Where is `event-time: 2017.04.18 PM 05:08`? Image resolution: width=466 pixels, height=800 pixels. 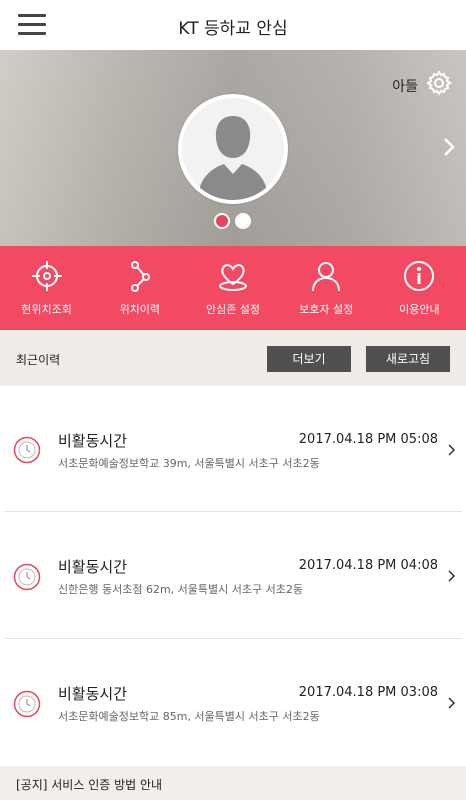
event-time: 2017.04.18 PM 05:08 is located at coordinates (368, 439).